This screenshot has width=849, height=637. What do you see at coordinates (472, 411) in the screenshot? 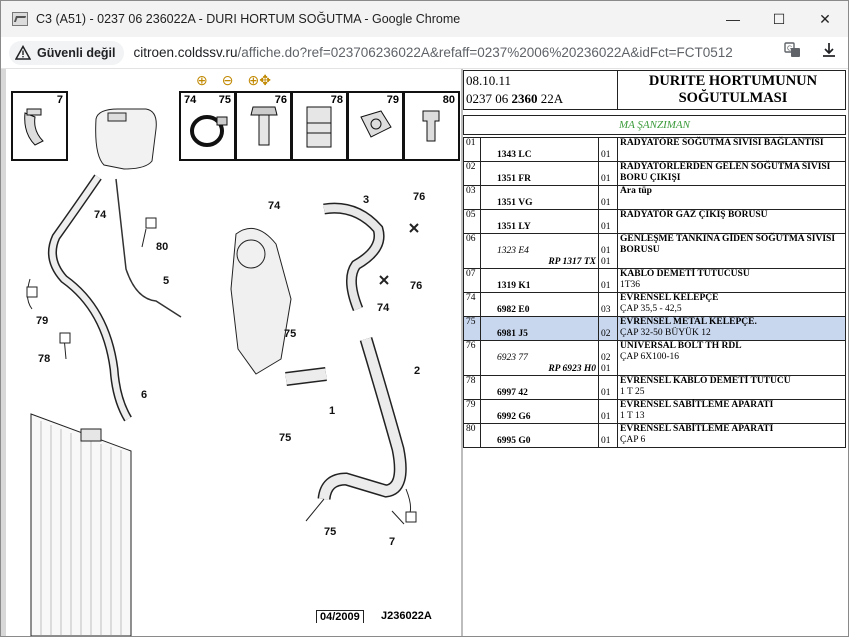
I see `item-number: 79` at bounding box center [472, 411].